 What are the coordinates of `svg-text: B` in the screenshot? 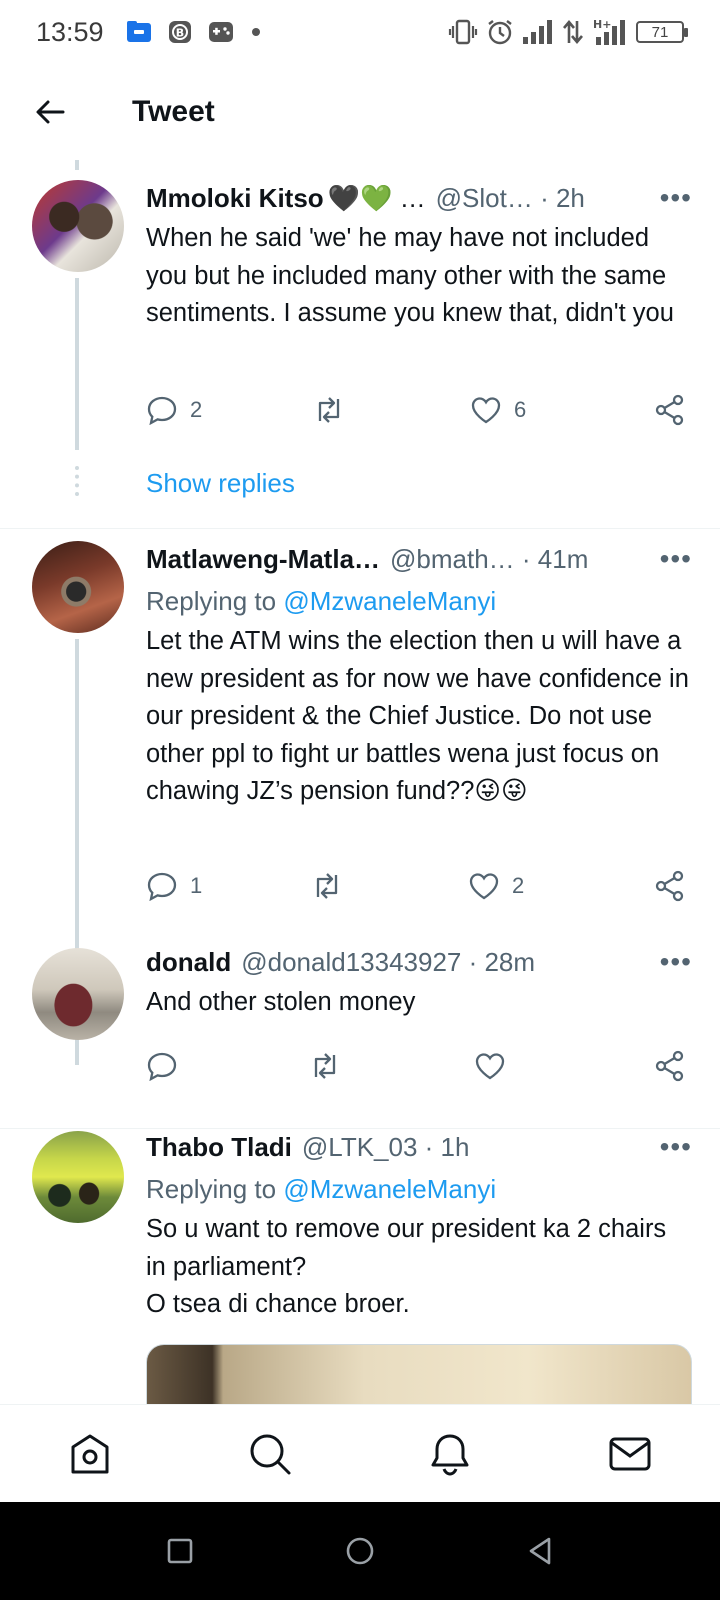 It's located at (179, 33).